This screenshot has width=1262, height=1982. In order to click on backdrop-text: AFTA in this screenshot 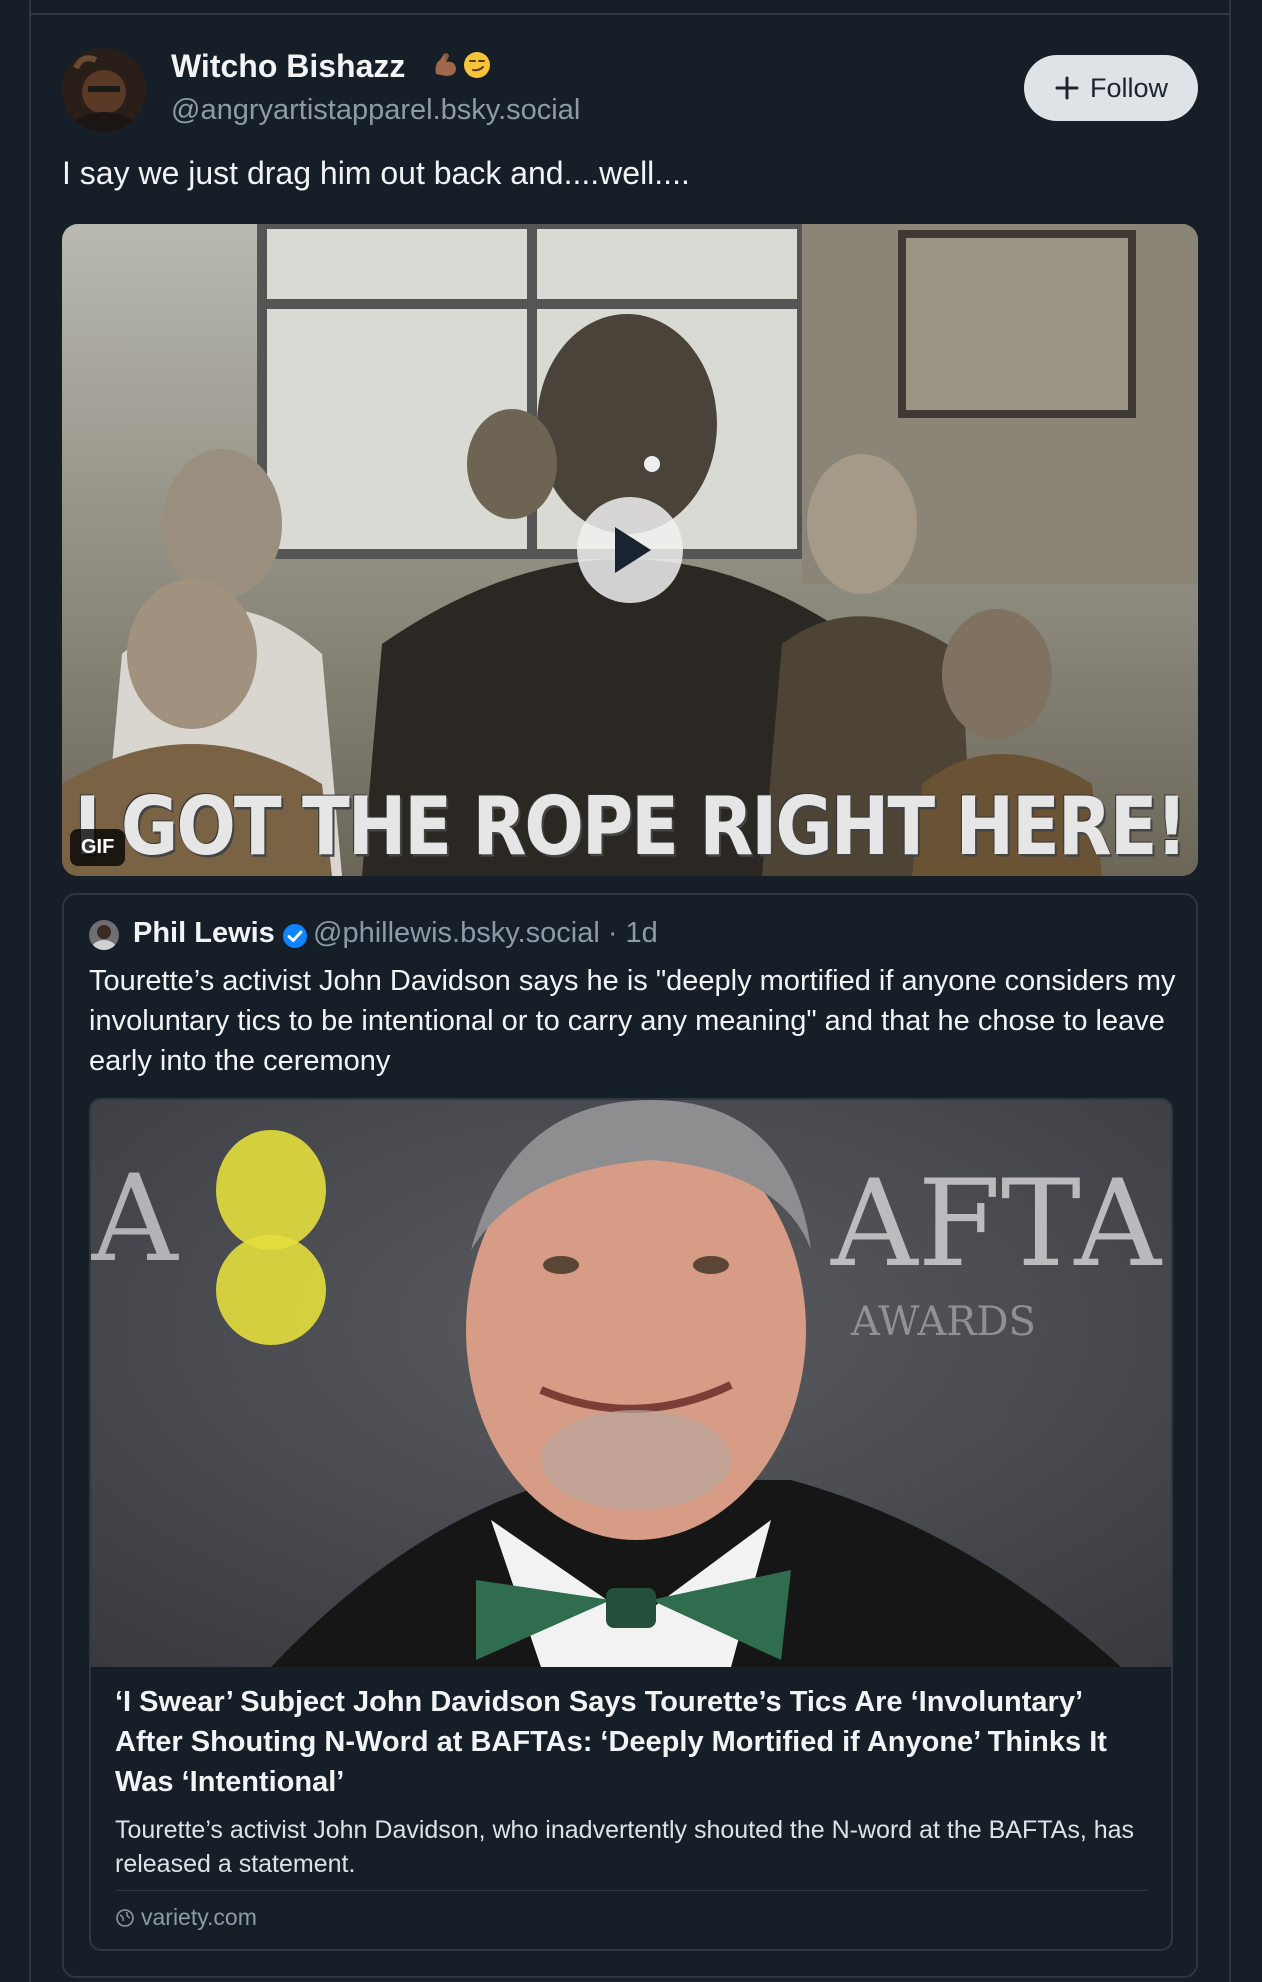, I will do `click(996, 1224)`.